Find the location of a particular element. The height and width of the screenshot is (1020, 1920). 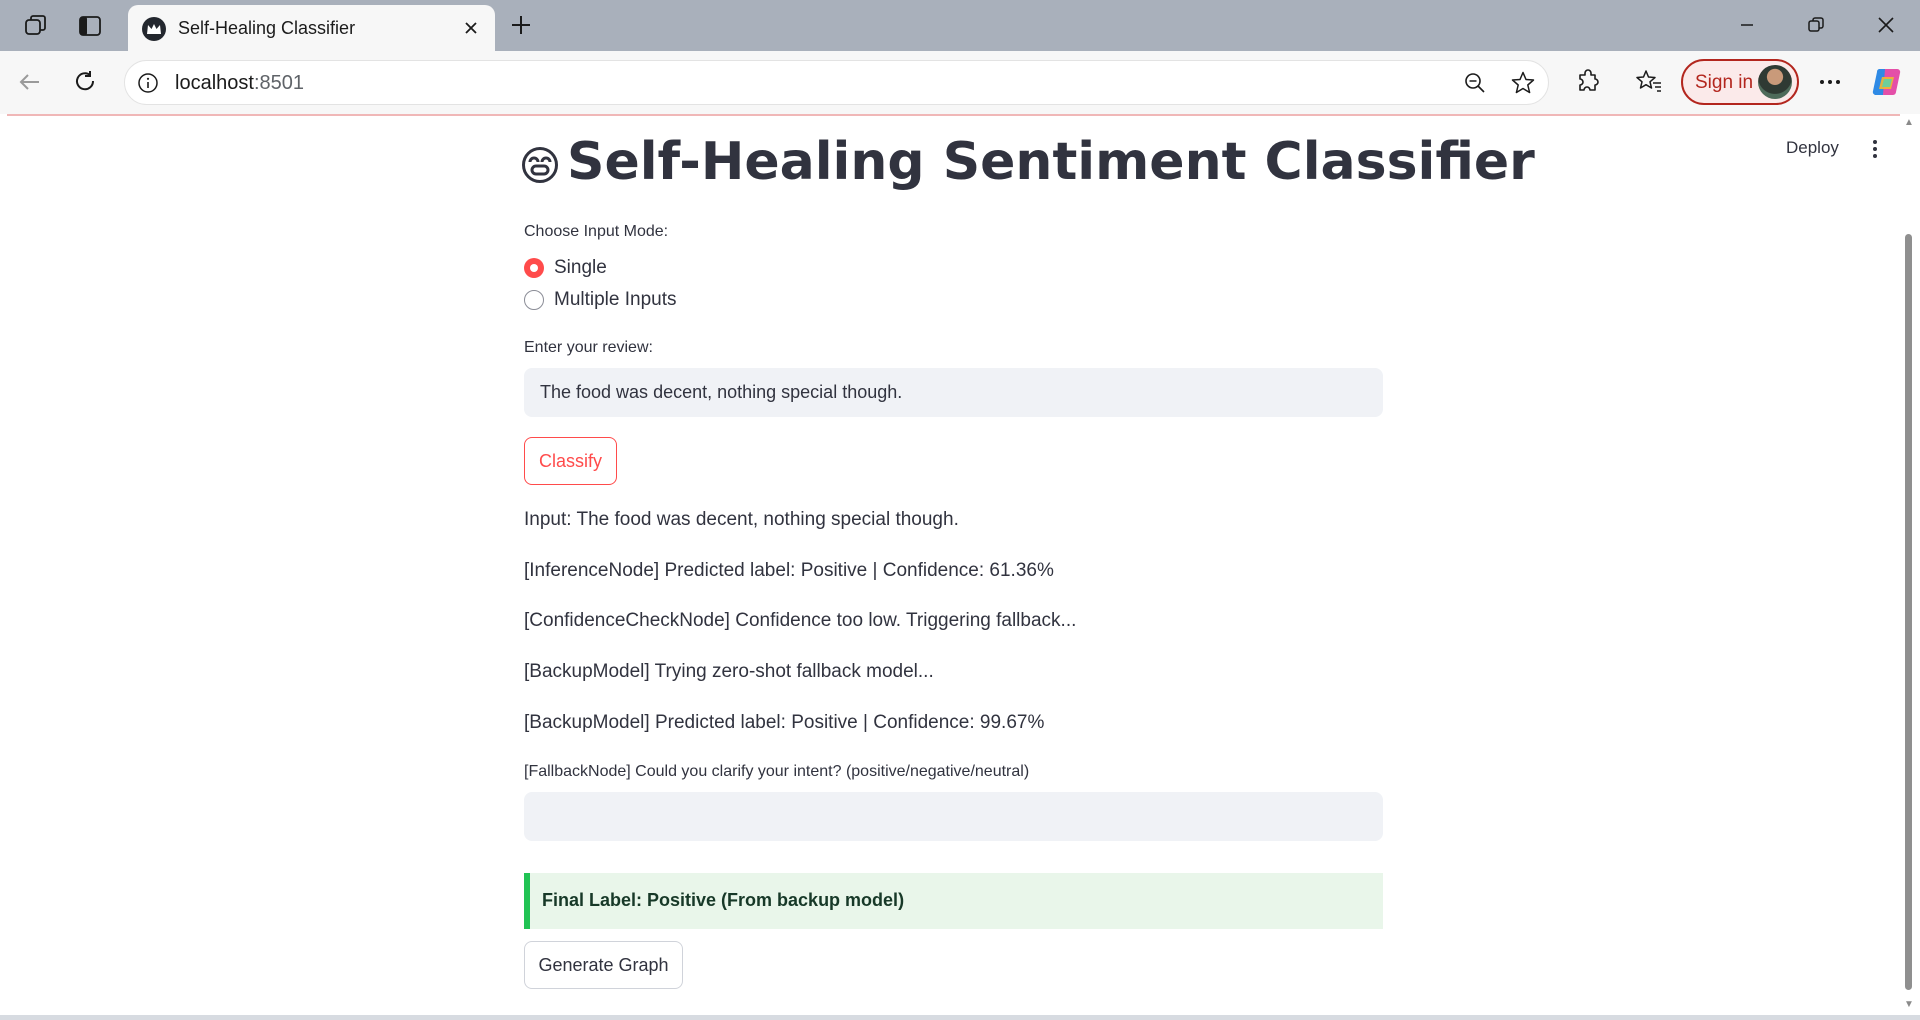

refresh-button is located at coordinates (85, 82).